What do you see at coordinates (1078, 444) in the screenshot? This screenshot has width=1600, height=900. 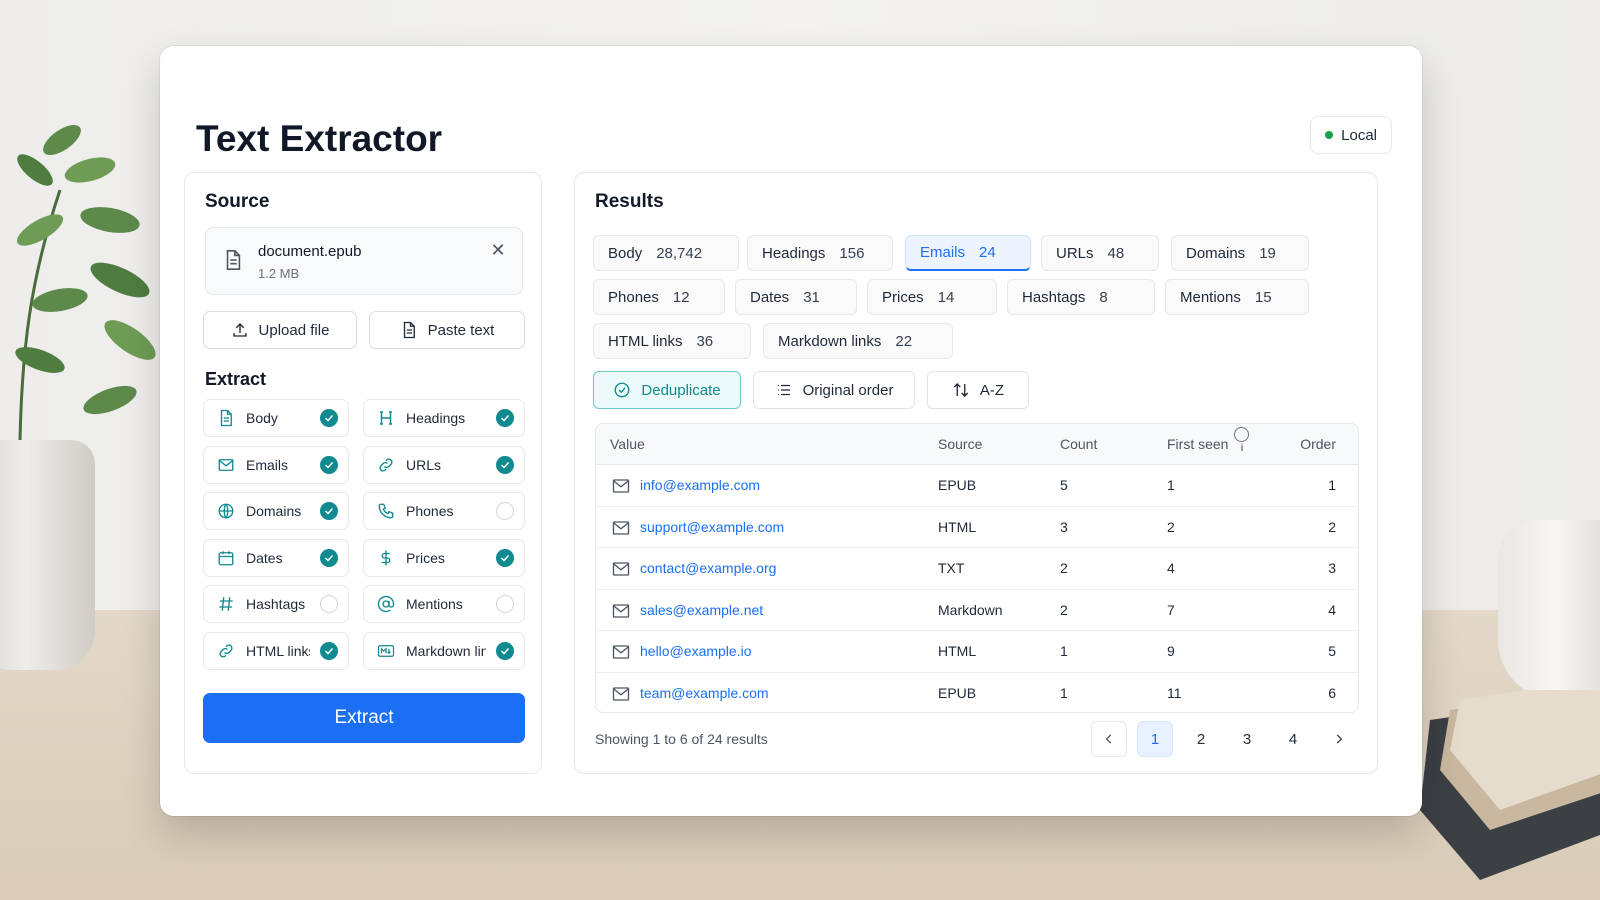 I see `col-header-count: Count` at bounding box center [1078, 444].